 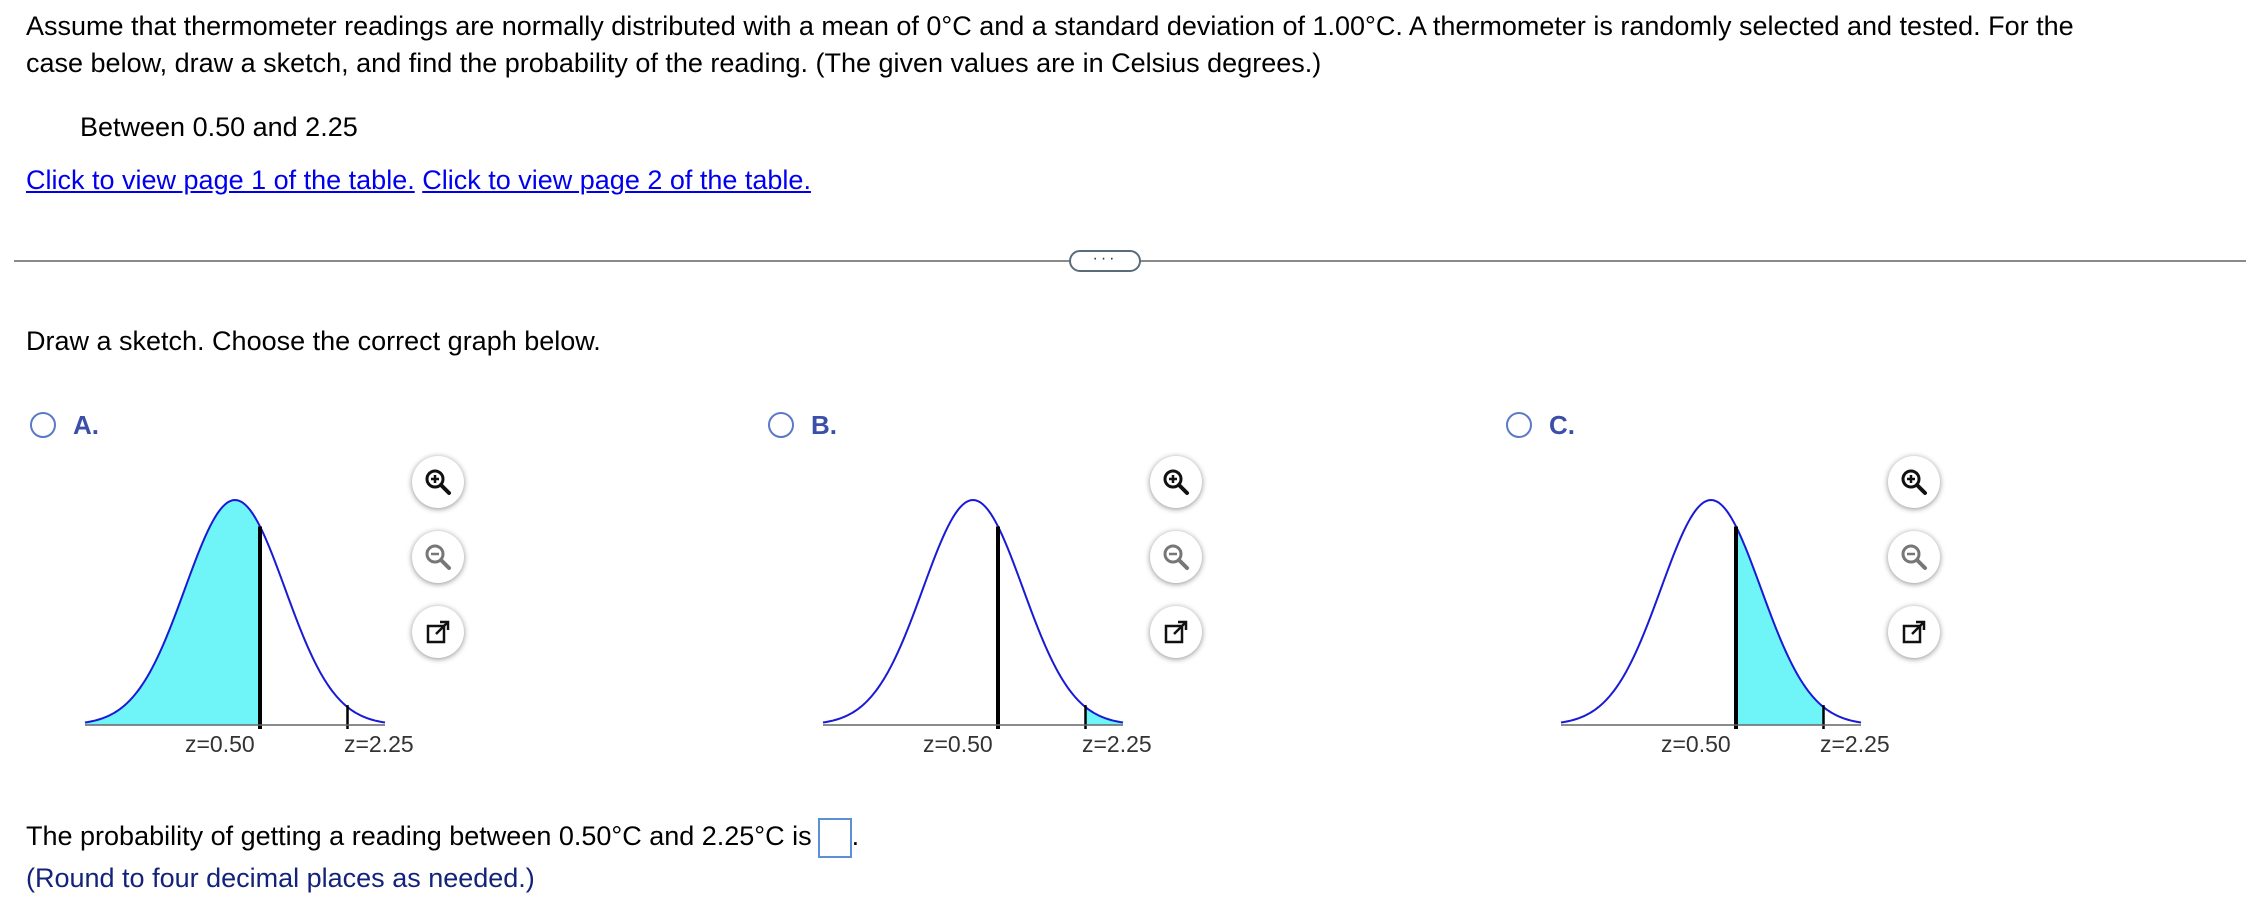 I want to click on table-page-1-link: Click to view page 1 of the table., so click(x=220, y=180).